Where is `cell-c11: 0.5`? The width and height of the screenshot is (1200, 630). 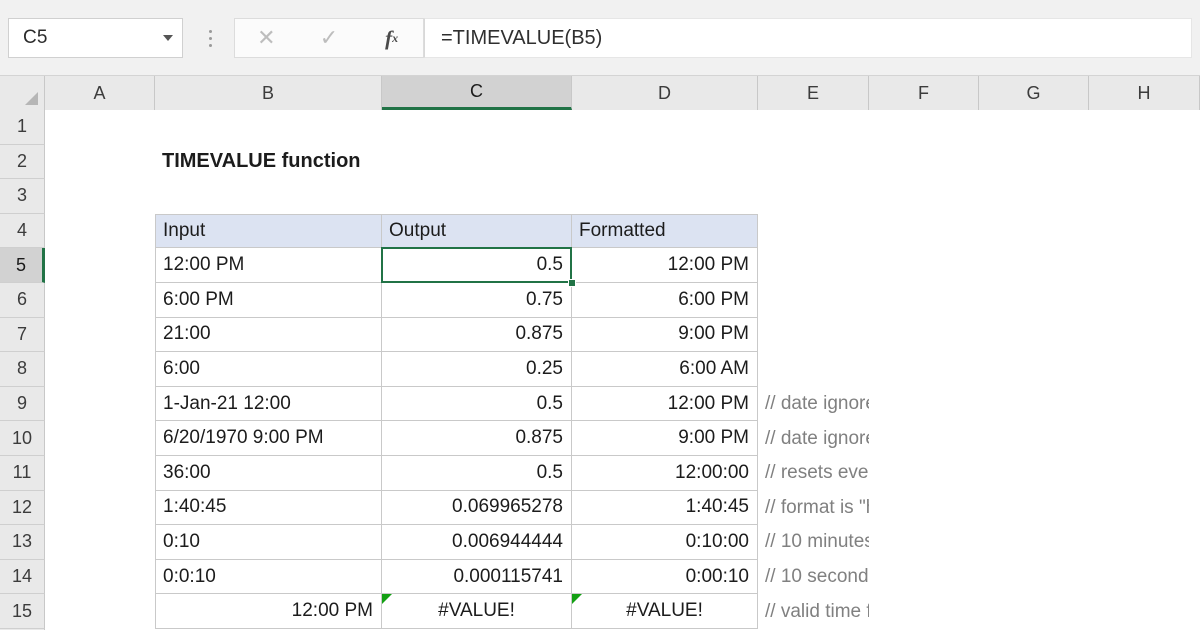 cell-c11: 0.5 is located at coordinates (477, 473).